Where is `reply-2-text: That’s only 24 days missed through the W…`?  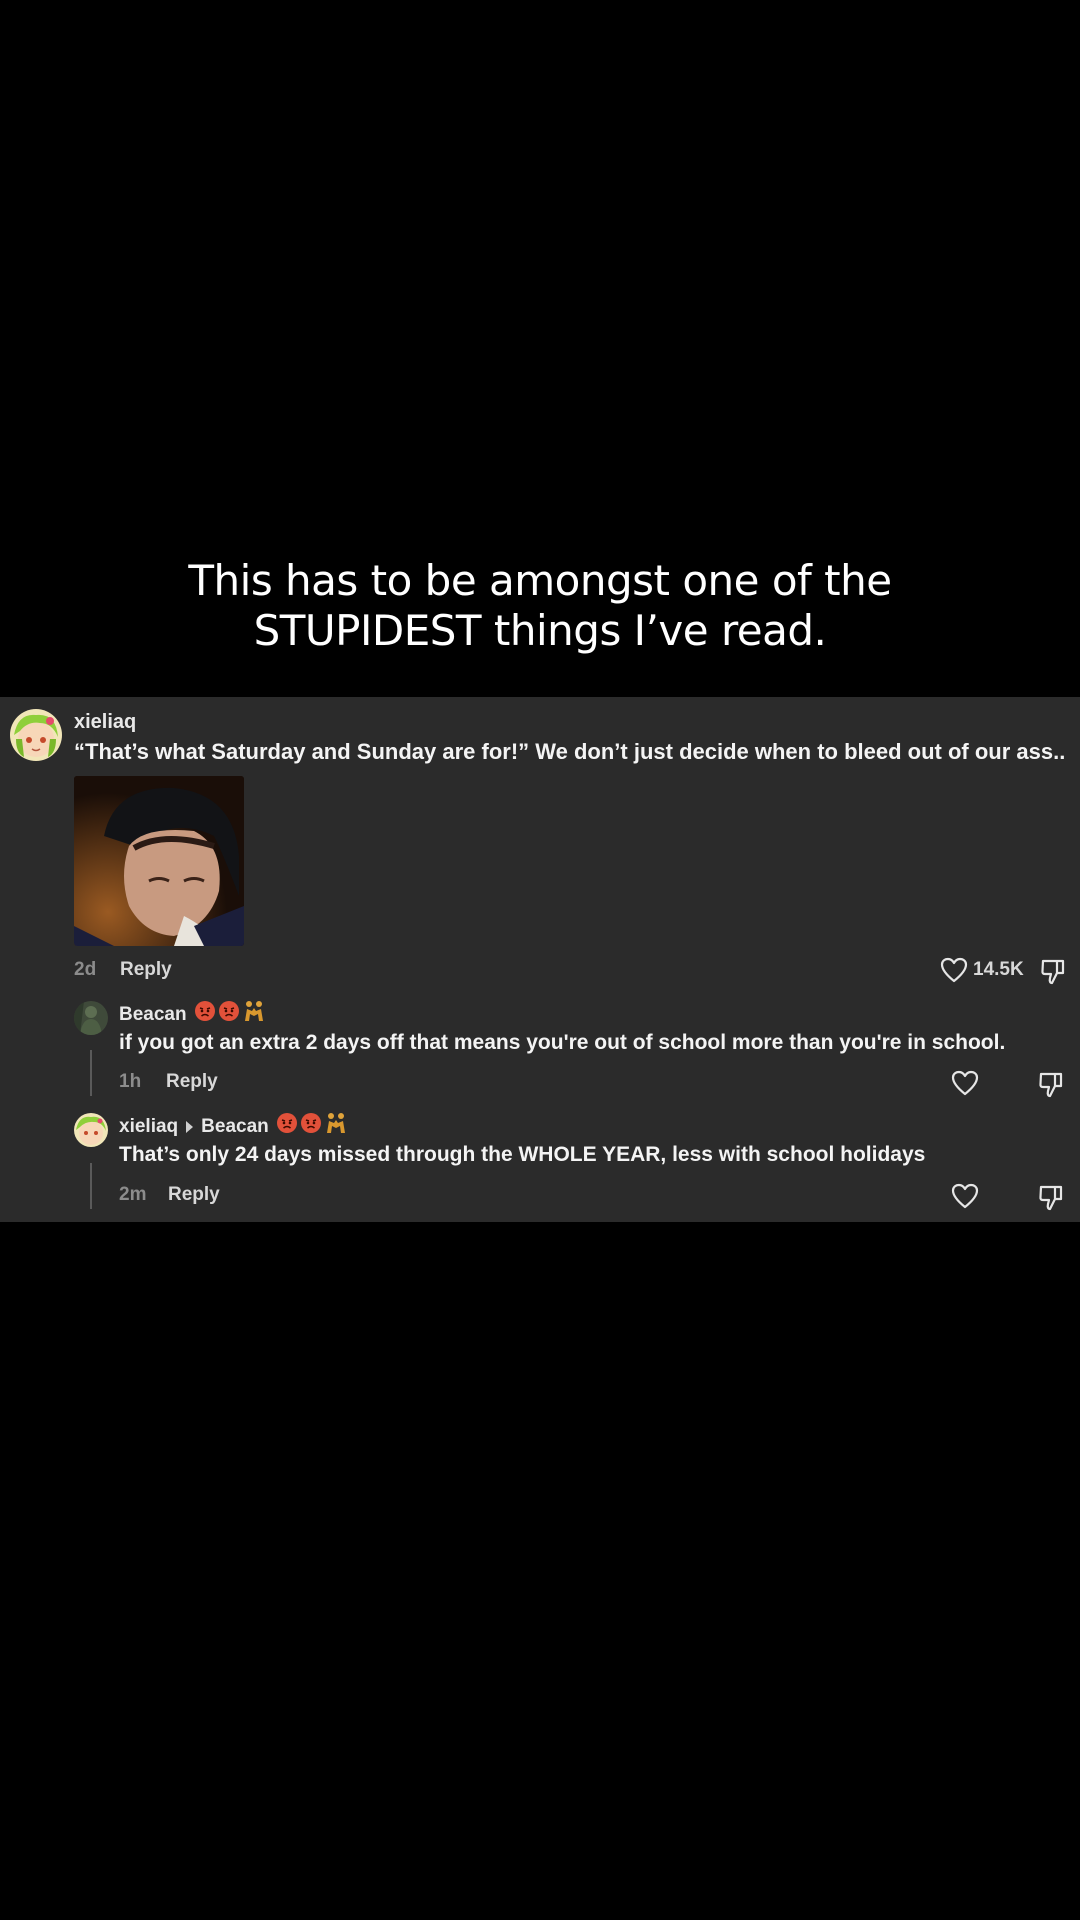
reply-2-text: That’s only 24 days missed through the W… is located at coordinates (522, 1154).